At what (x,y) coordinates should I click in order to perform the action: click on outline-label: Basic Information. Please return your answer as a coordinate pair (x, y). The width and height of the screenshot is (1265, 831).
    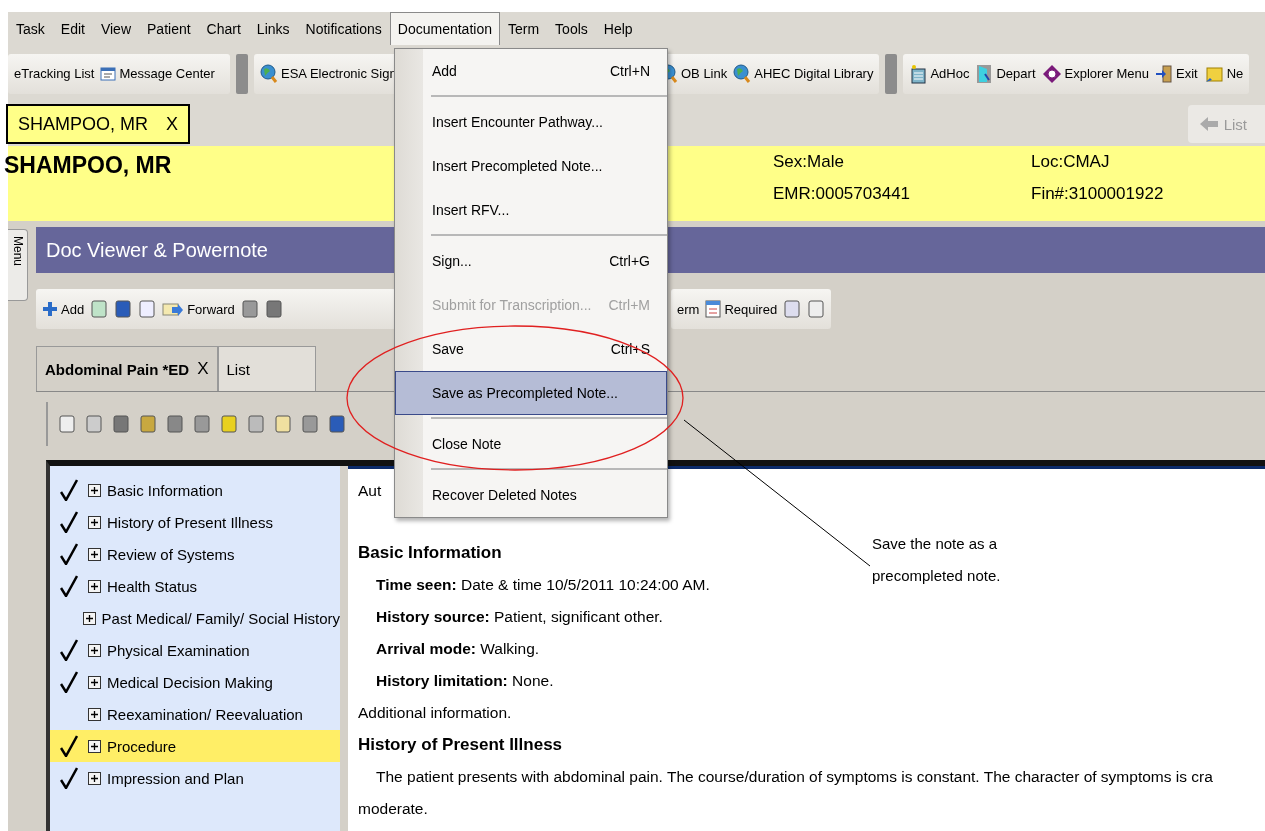
    Looking at the image, I should click on (165, 490).